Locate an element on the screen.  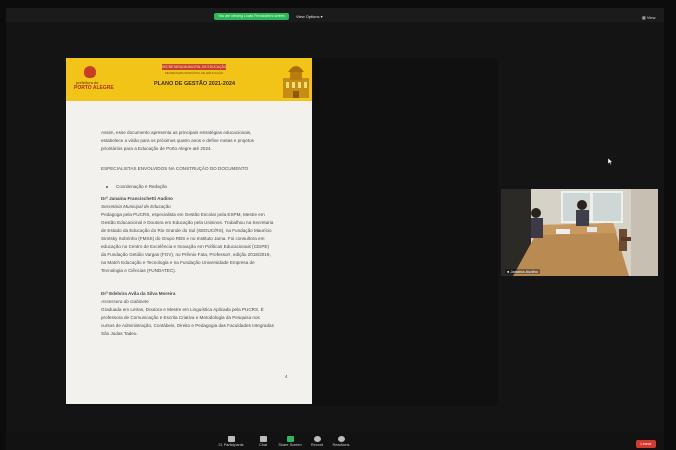
view-button: ▦ View is located at coordinates (649, 17).